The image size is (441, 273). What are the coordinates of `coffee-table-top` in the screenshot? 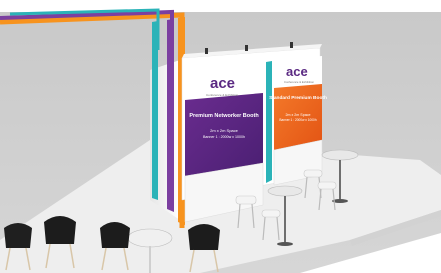 It's located at (150, 238).